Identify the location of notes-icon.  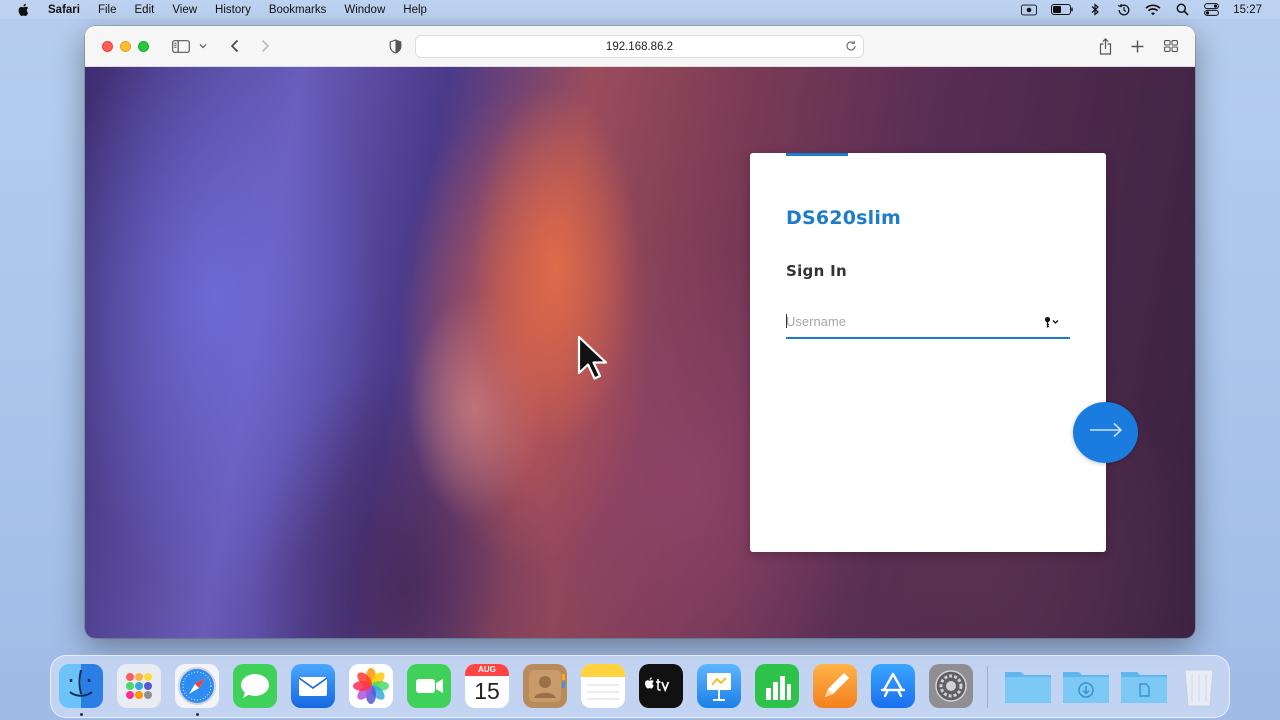
(603, 686).